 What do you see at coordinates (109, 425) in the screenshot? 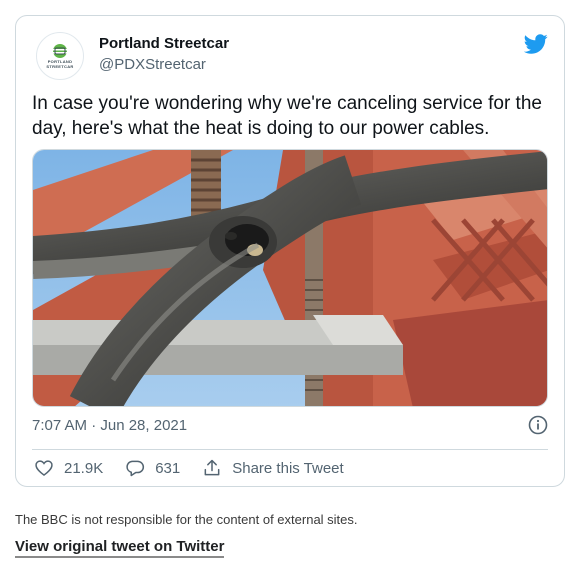
I see `tweet-timestamp: 7:07 AM · Jun 28, 2021` at bounding box center [109, 425].